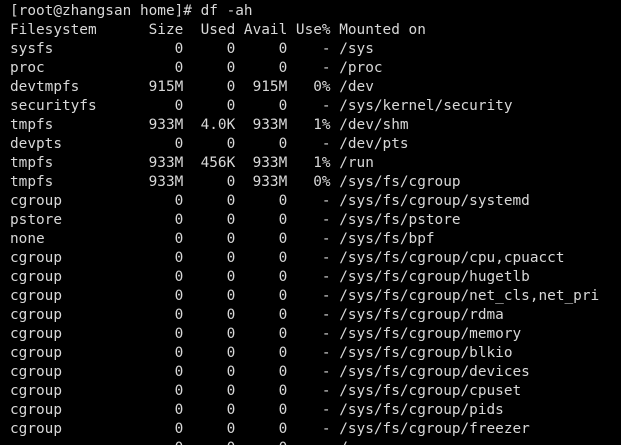 The height and width of the screenshot is (445, 621). What do you see at coordinates (209, 125) in the screenshot?
I see `table-row: tmpfs 933M 4.0K 933M 1% /dev/shm` at bounding box center [209, 125].